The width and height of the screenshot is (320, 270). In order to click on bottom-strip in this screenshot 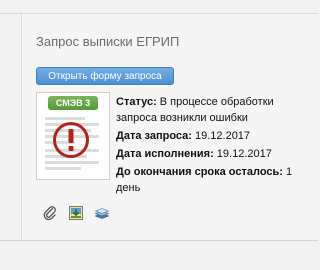, I will do `click(159, 255)`.